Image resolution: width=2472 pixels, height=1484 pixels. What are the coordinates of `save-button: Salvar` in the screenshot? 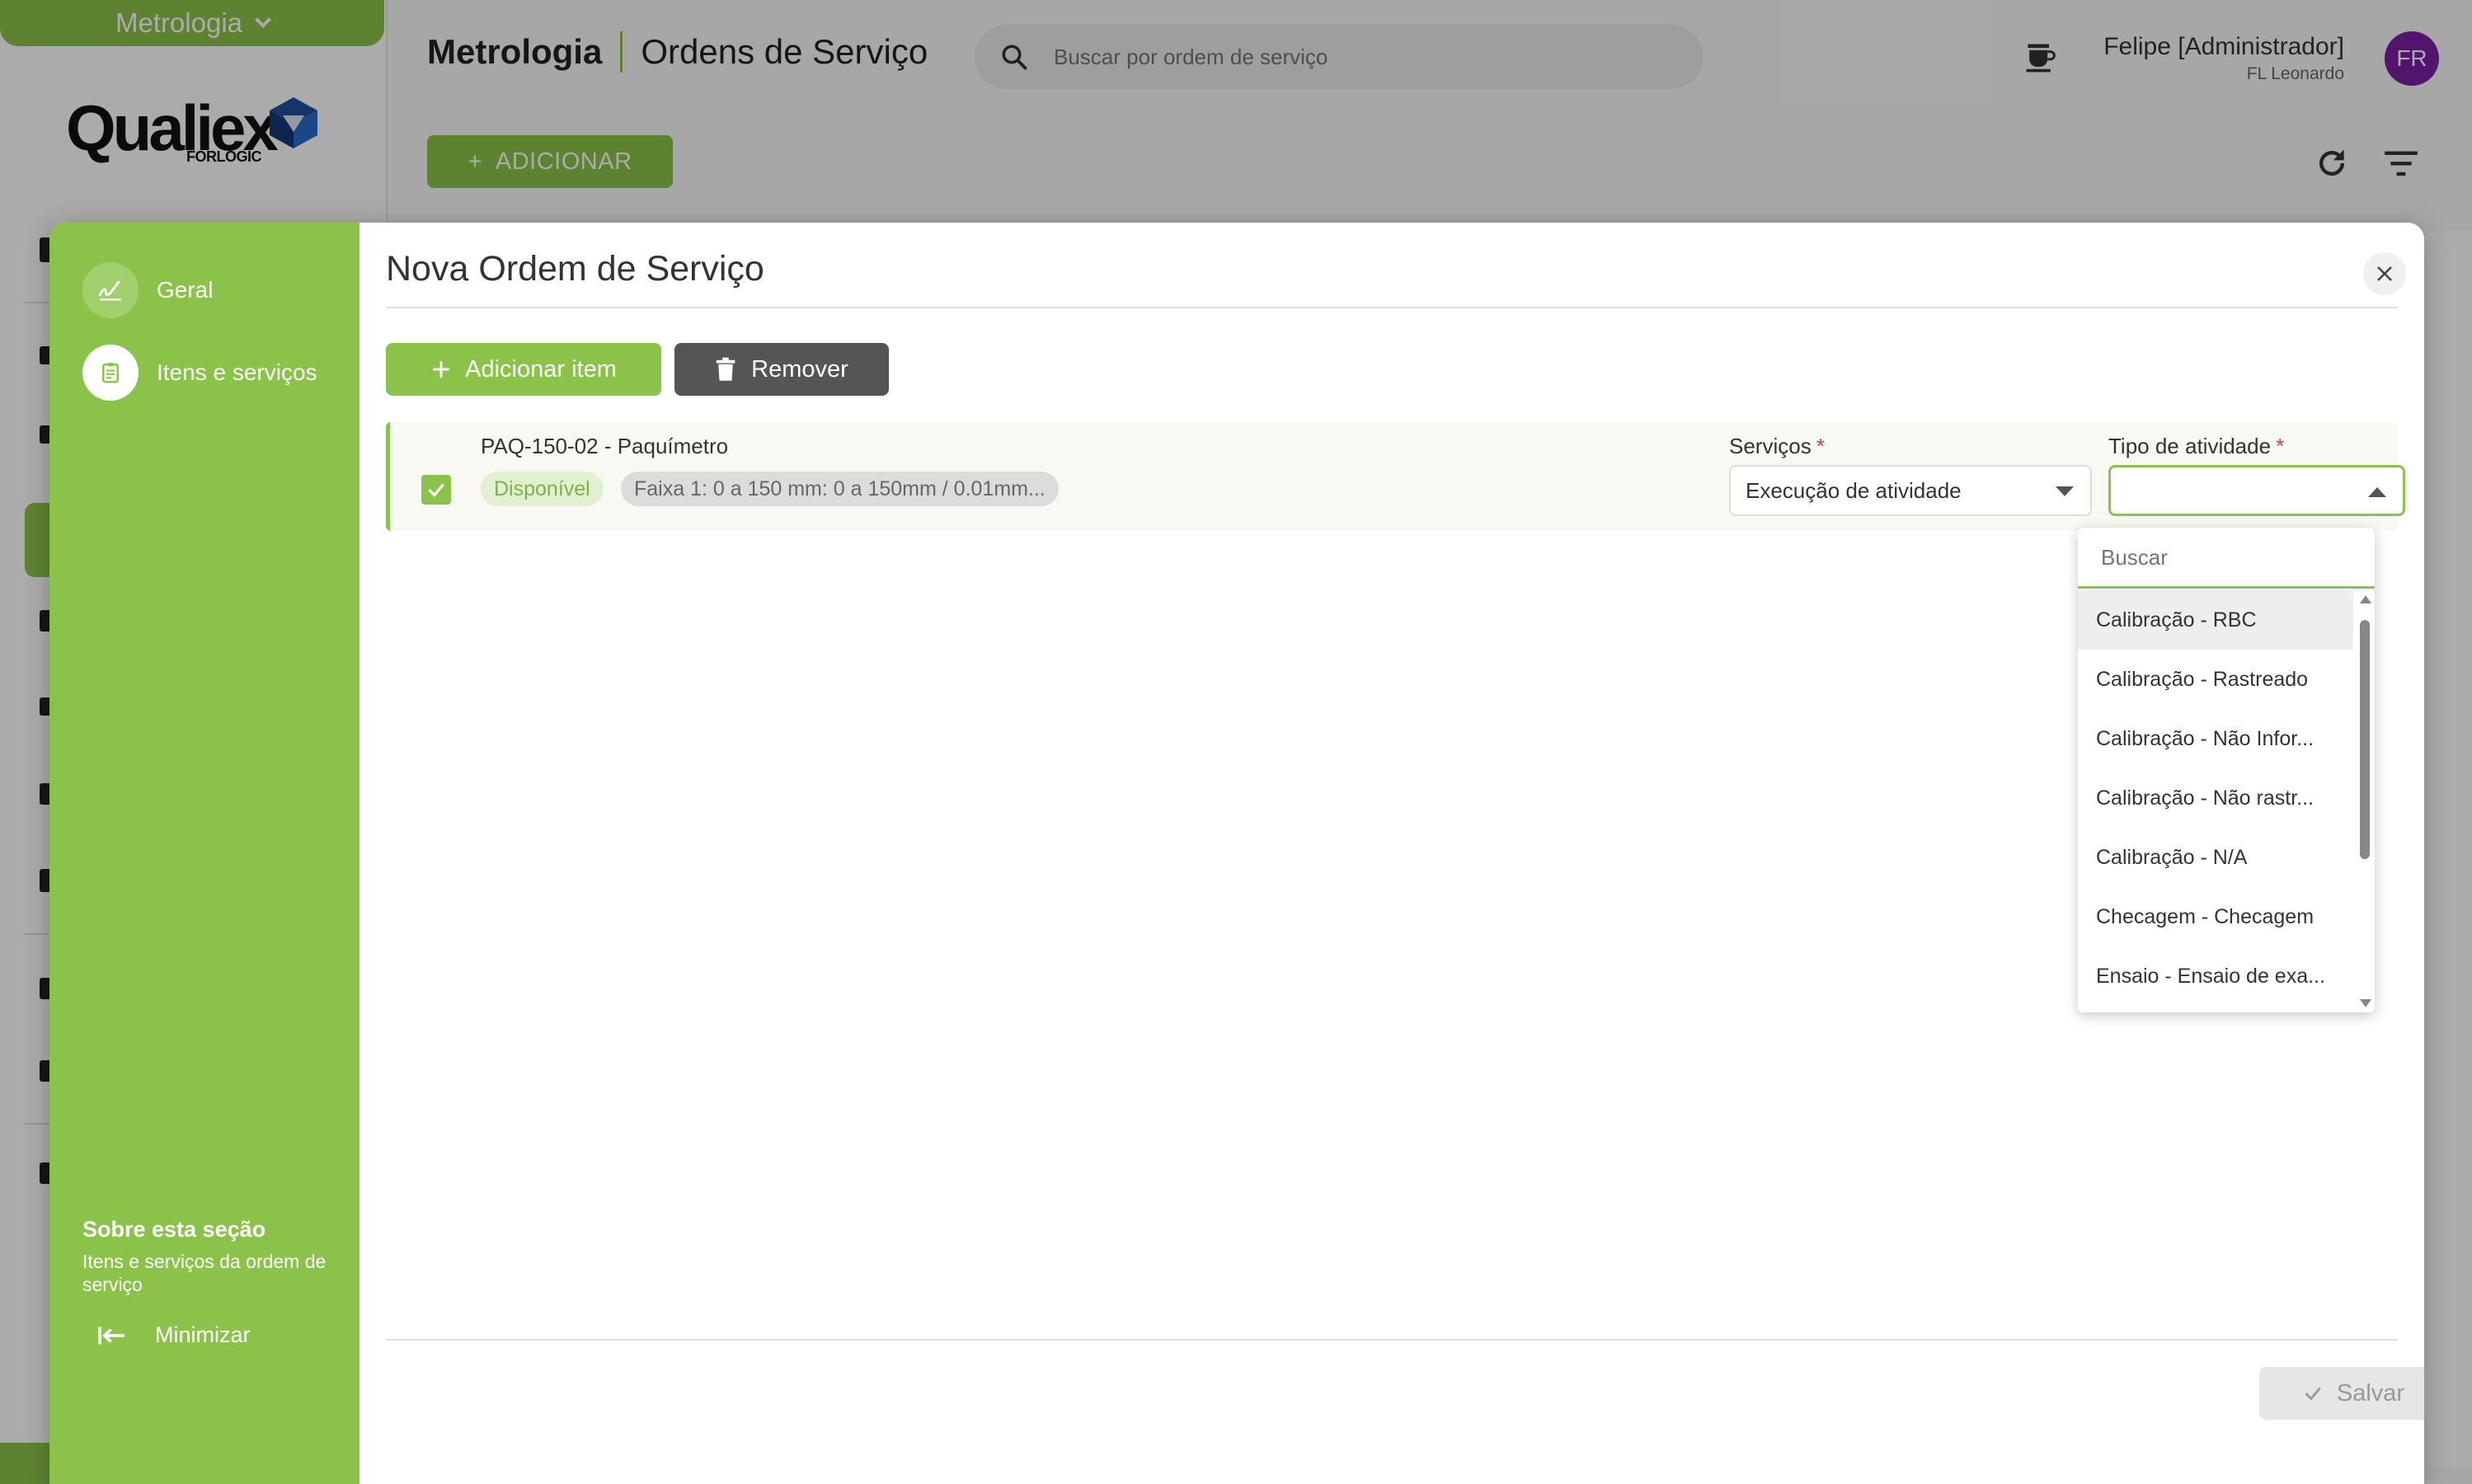 It's located at (2341, 1393).